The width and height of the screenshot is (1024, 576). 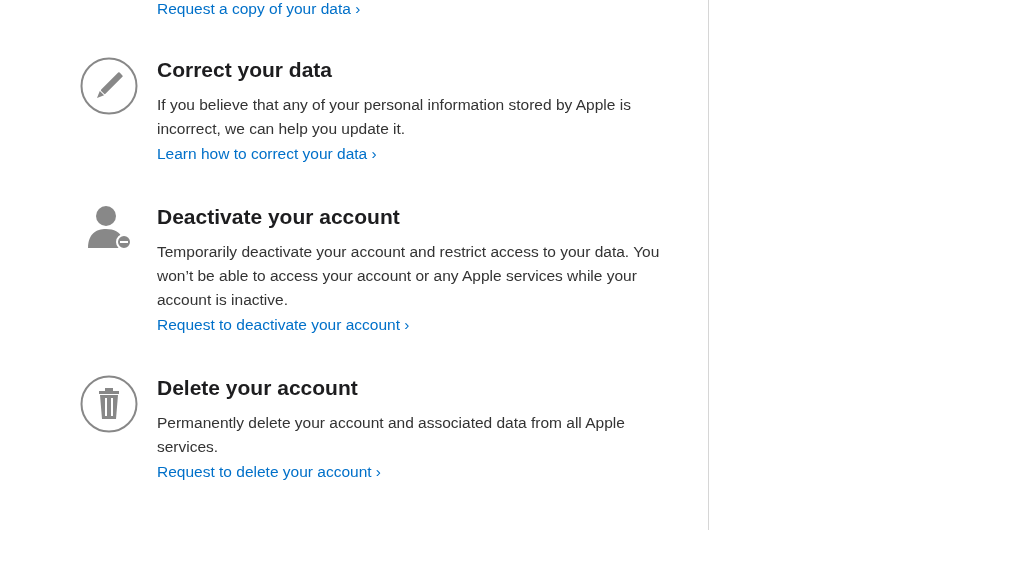 What do you see at coordinates (259, 9) in the screenshot?
I see `copy-data-link: Request a copy of your data ›` at bounding box center [259, 9].